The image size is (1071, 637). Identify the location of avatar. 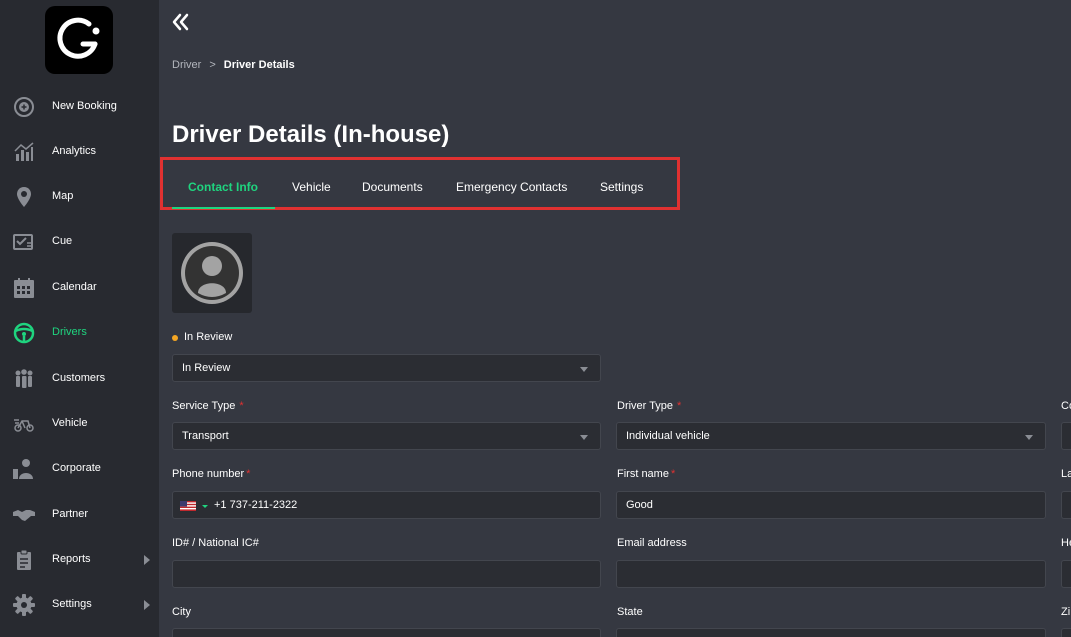
(212, 273).